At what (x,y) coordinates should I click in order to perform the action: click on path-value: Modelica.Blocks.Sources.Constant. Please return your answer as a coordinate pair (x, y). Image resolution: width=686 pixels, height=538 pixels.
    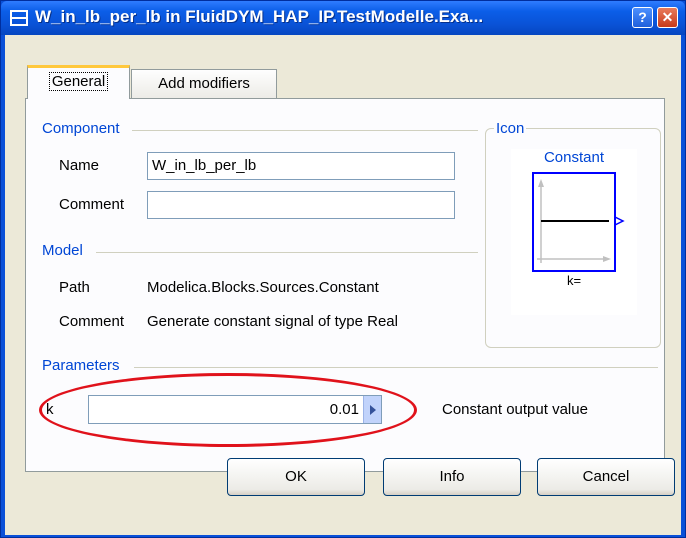
    Looking at the image, I should click on (263, 287).